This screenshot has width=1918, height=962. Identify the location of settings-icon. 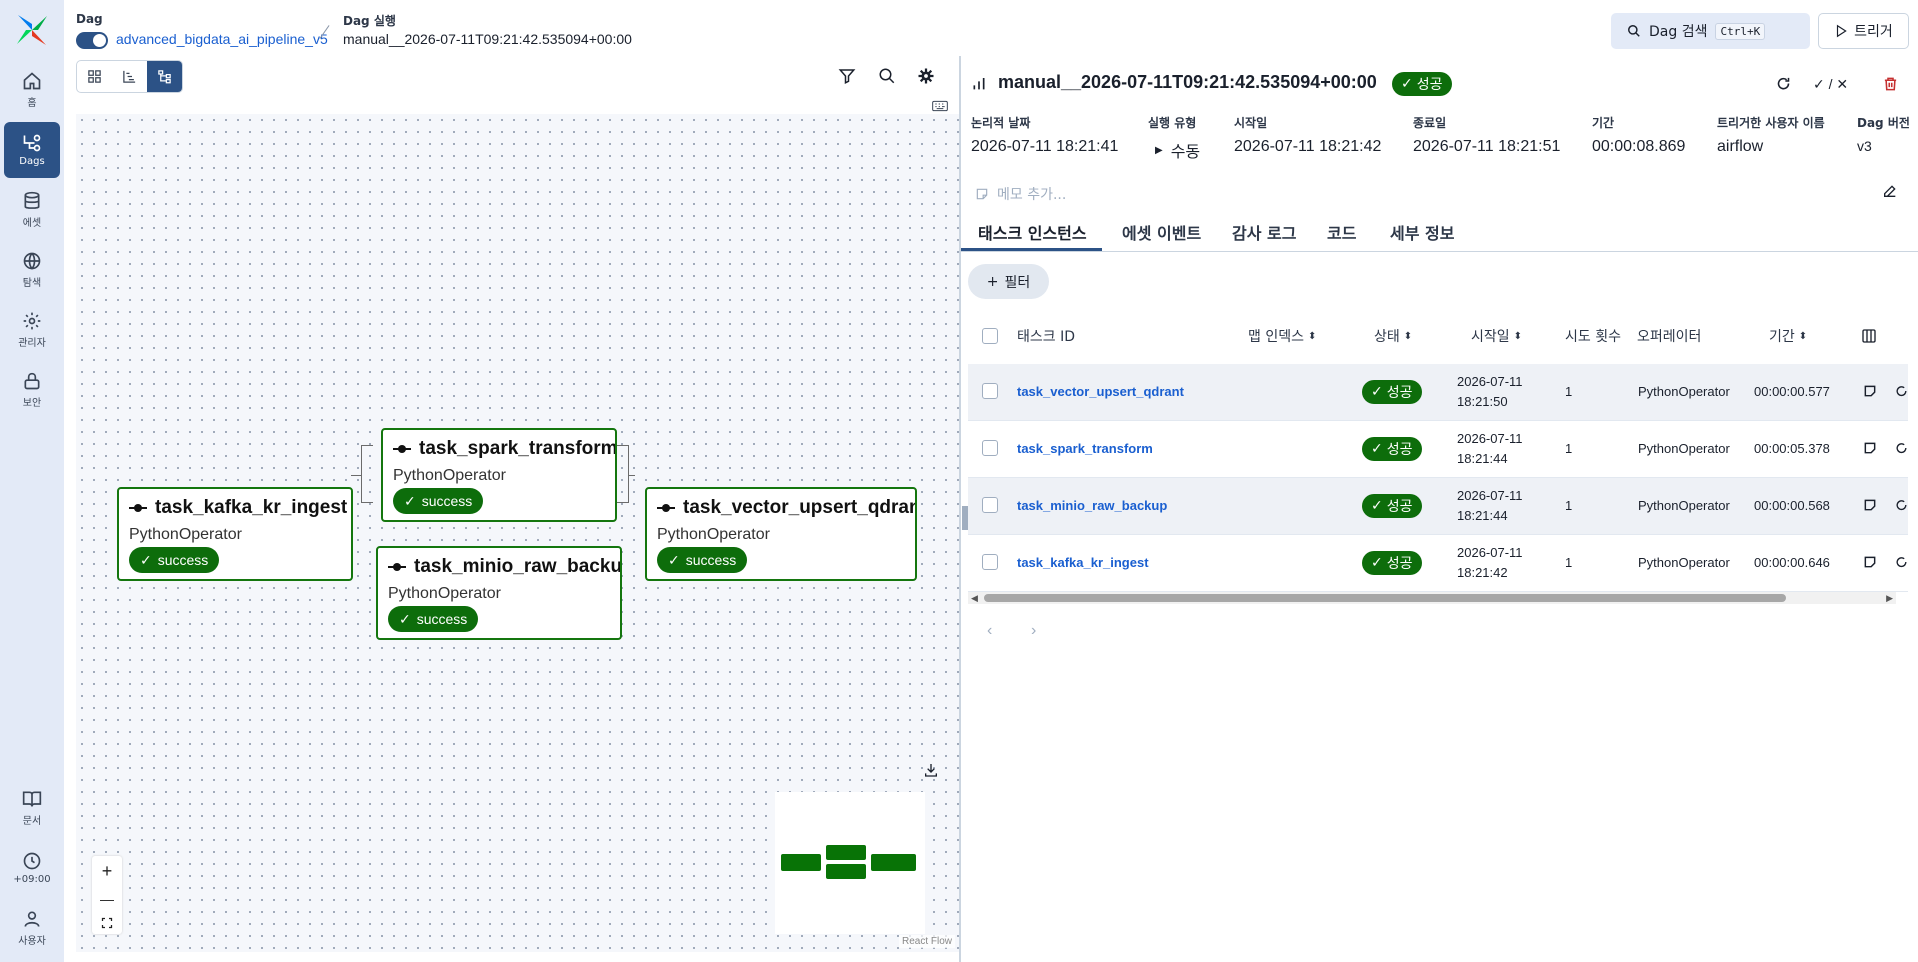
(926, 76).